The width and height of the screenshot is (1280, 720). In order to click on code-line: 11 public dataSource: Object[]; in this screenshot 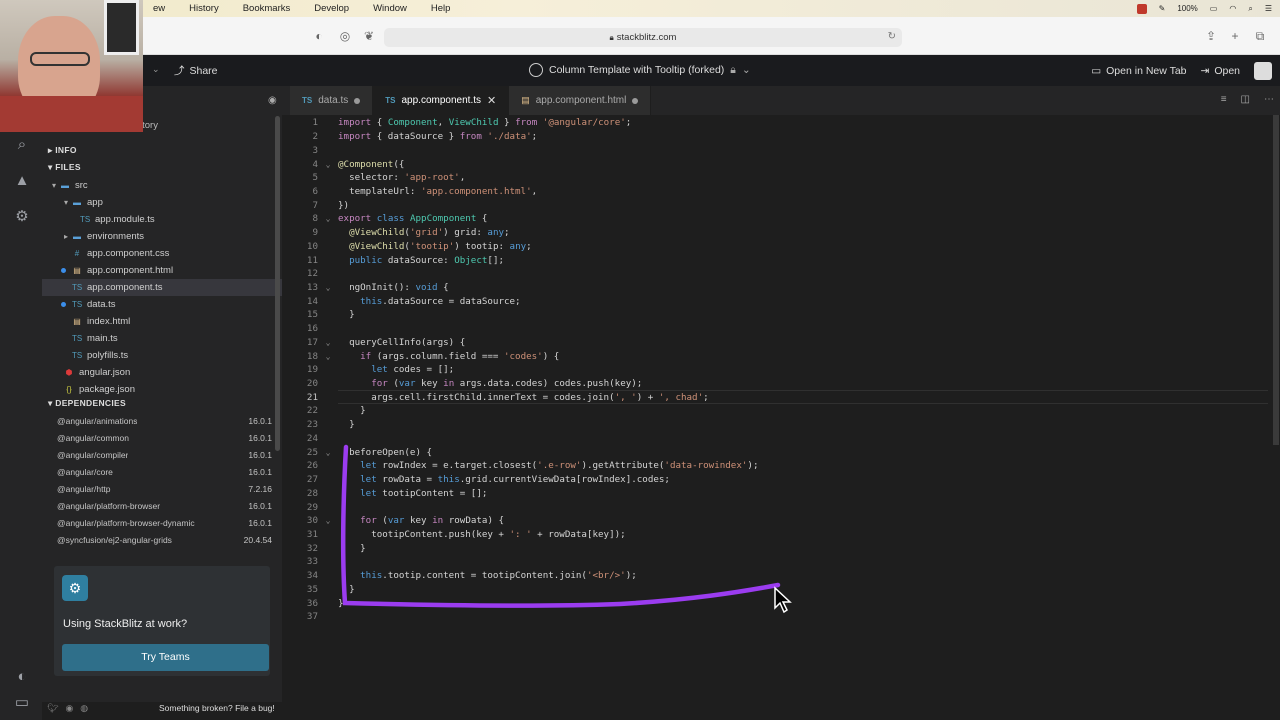, I will do `click(777, 260)`.